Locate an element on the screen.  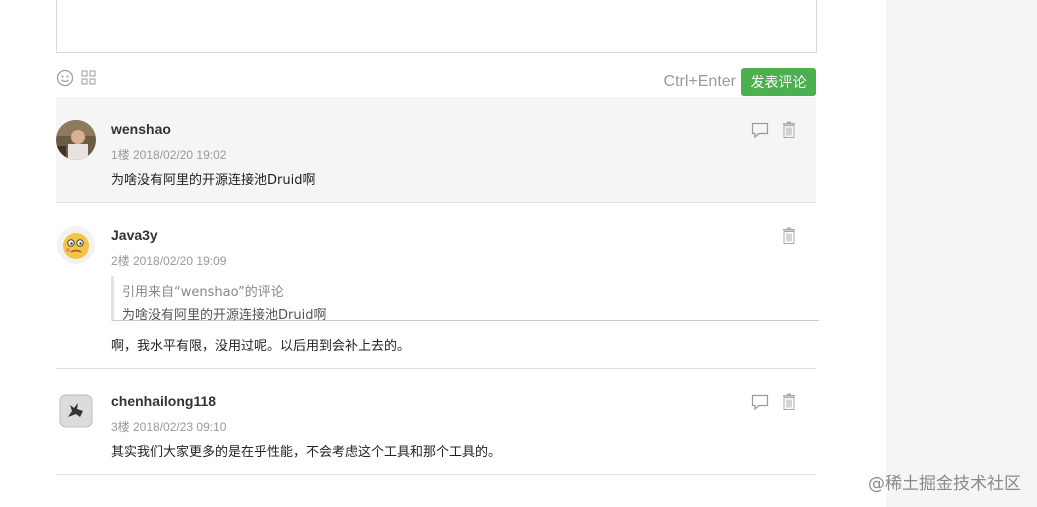
comment-text: 啊，我水平有限，没用过呢。以后用到会补上去的。 is located at coordinates (261, 346).